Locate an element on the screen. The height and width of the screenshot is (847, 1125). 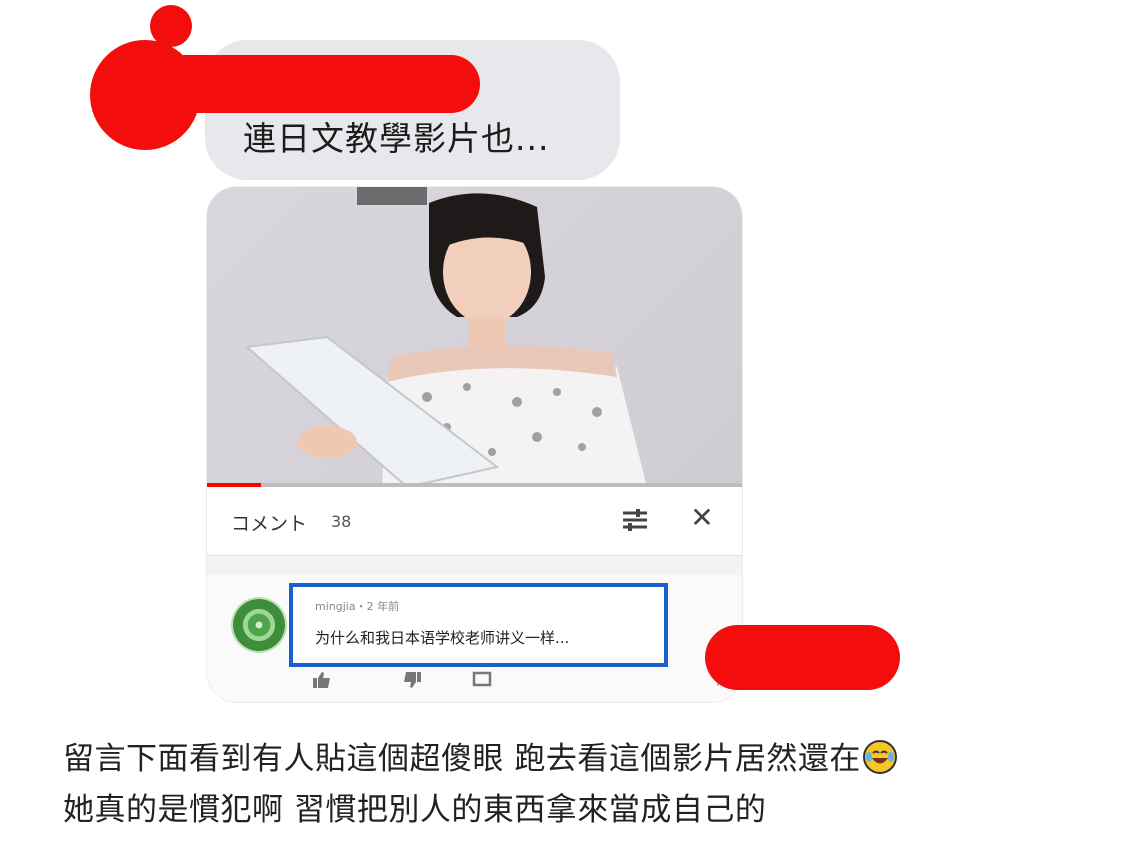
sort-filter-button is located at coordinates (635, 520).